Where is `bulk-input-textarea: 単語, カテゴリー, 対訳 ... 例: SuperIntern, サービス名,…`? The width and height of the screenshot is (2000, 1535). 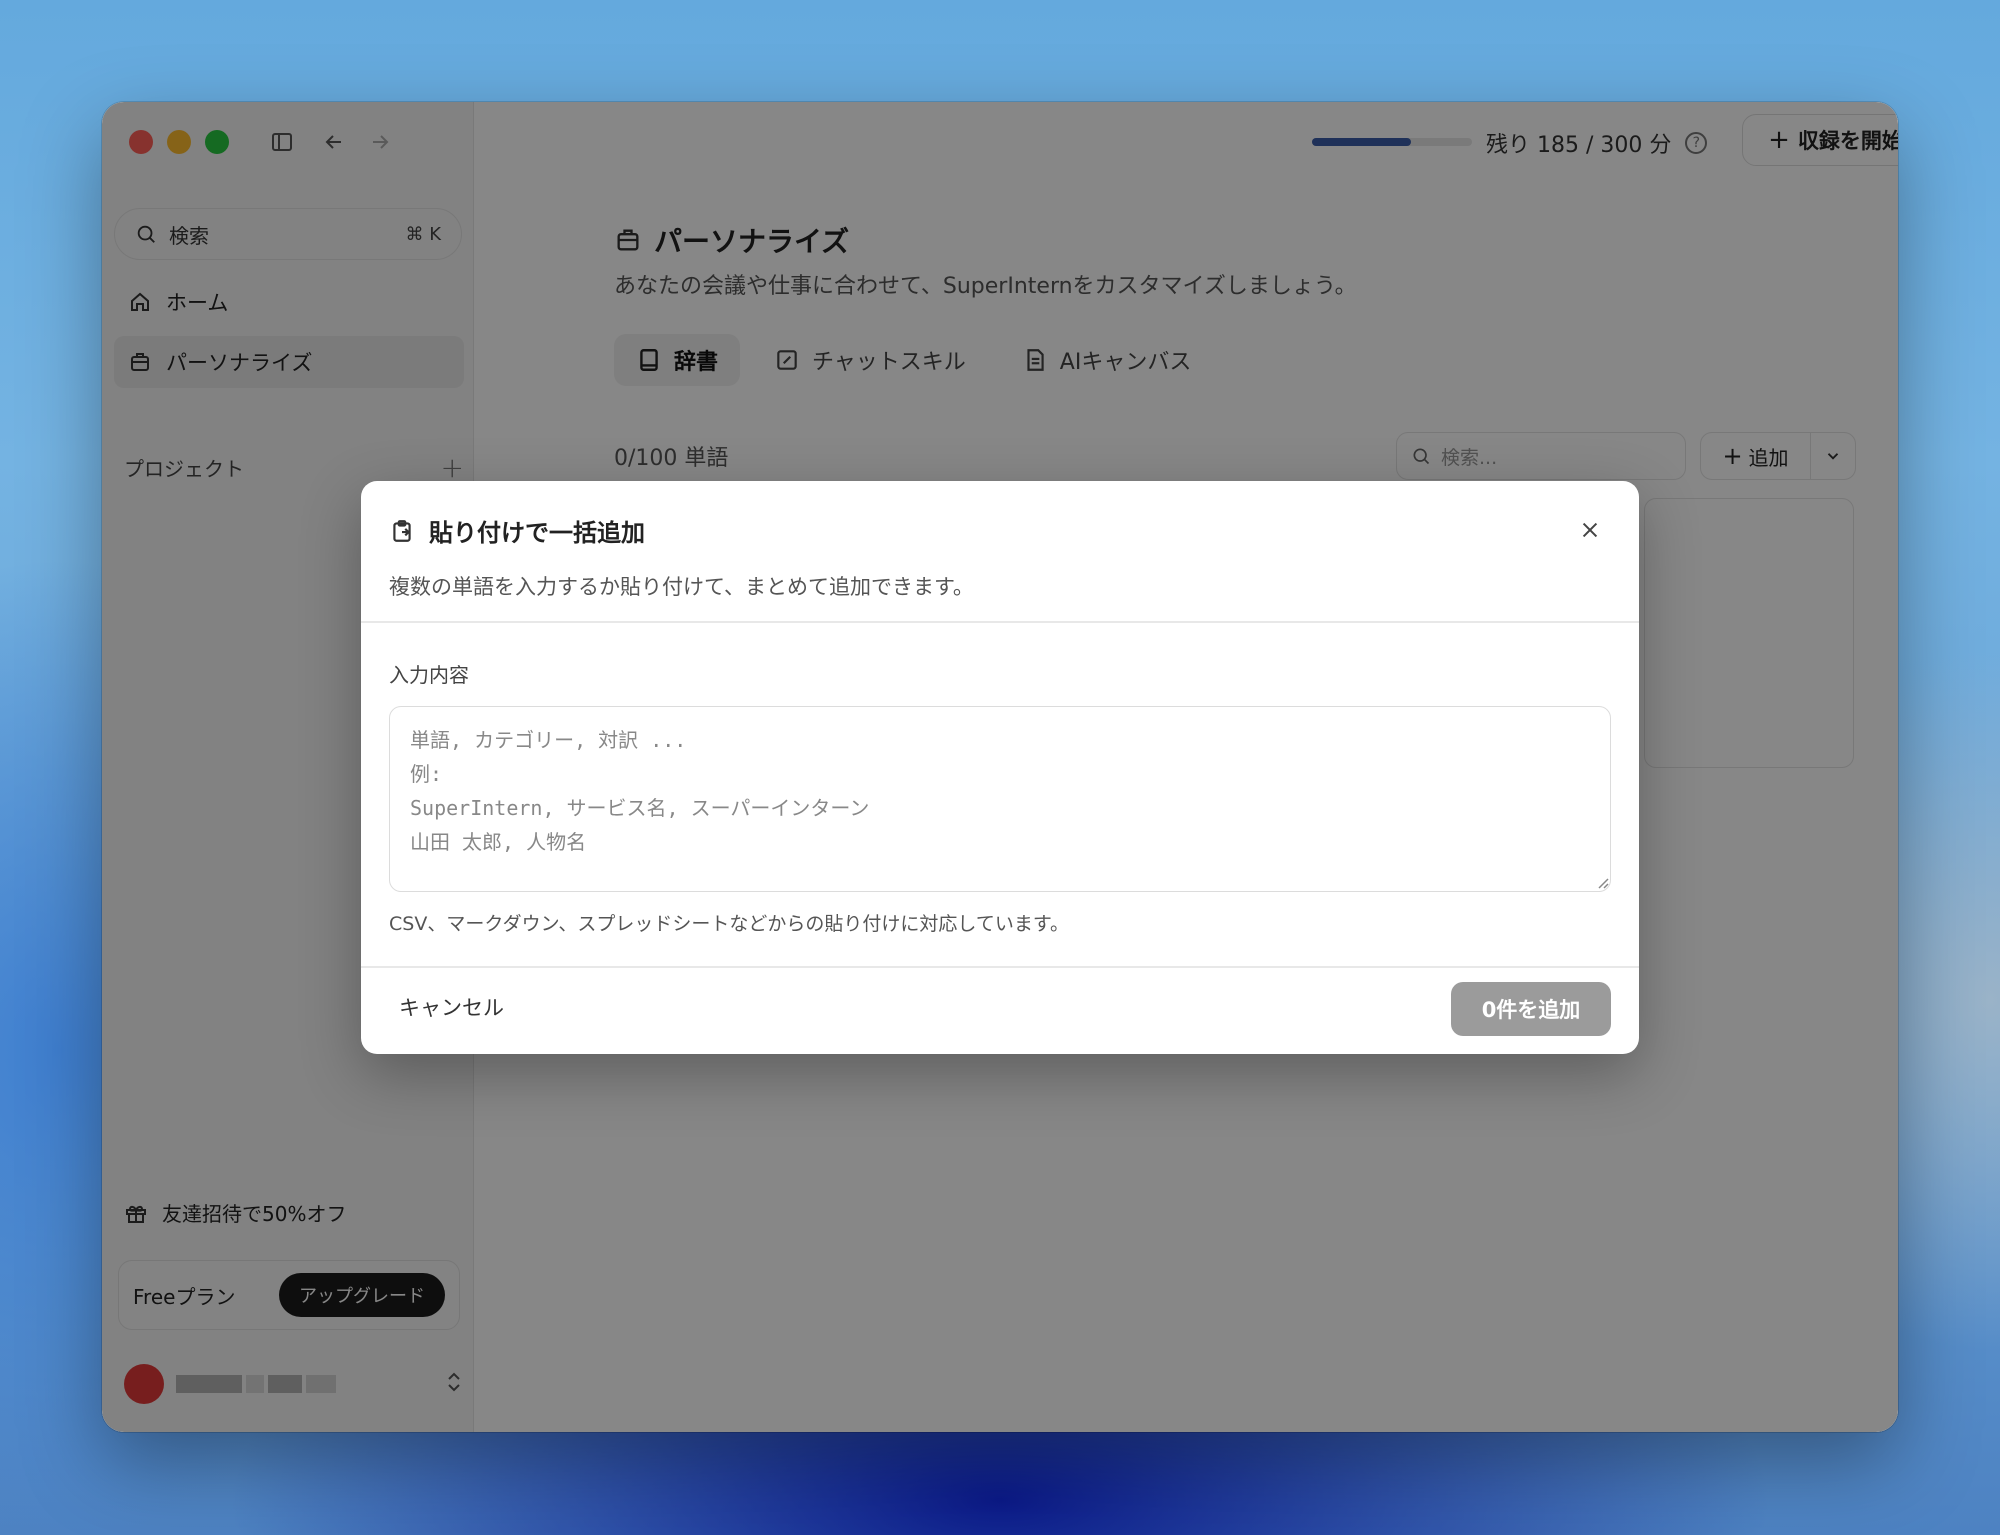
bulk-input-textarea: 単語, カテゴリー, 対訳 ... 例: SuperIntern, サービス名,… is located at coordinates (1000, 799).